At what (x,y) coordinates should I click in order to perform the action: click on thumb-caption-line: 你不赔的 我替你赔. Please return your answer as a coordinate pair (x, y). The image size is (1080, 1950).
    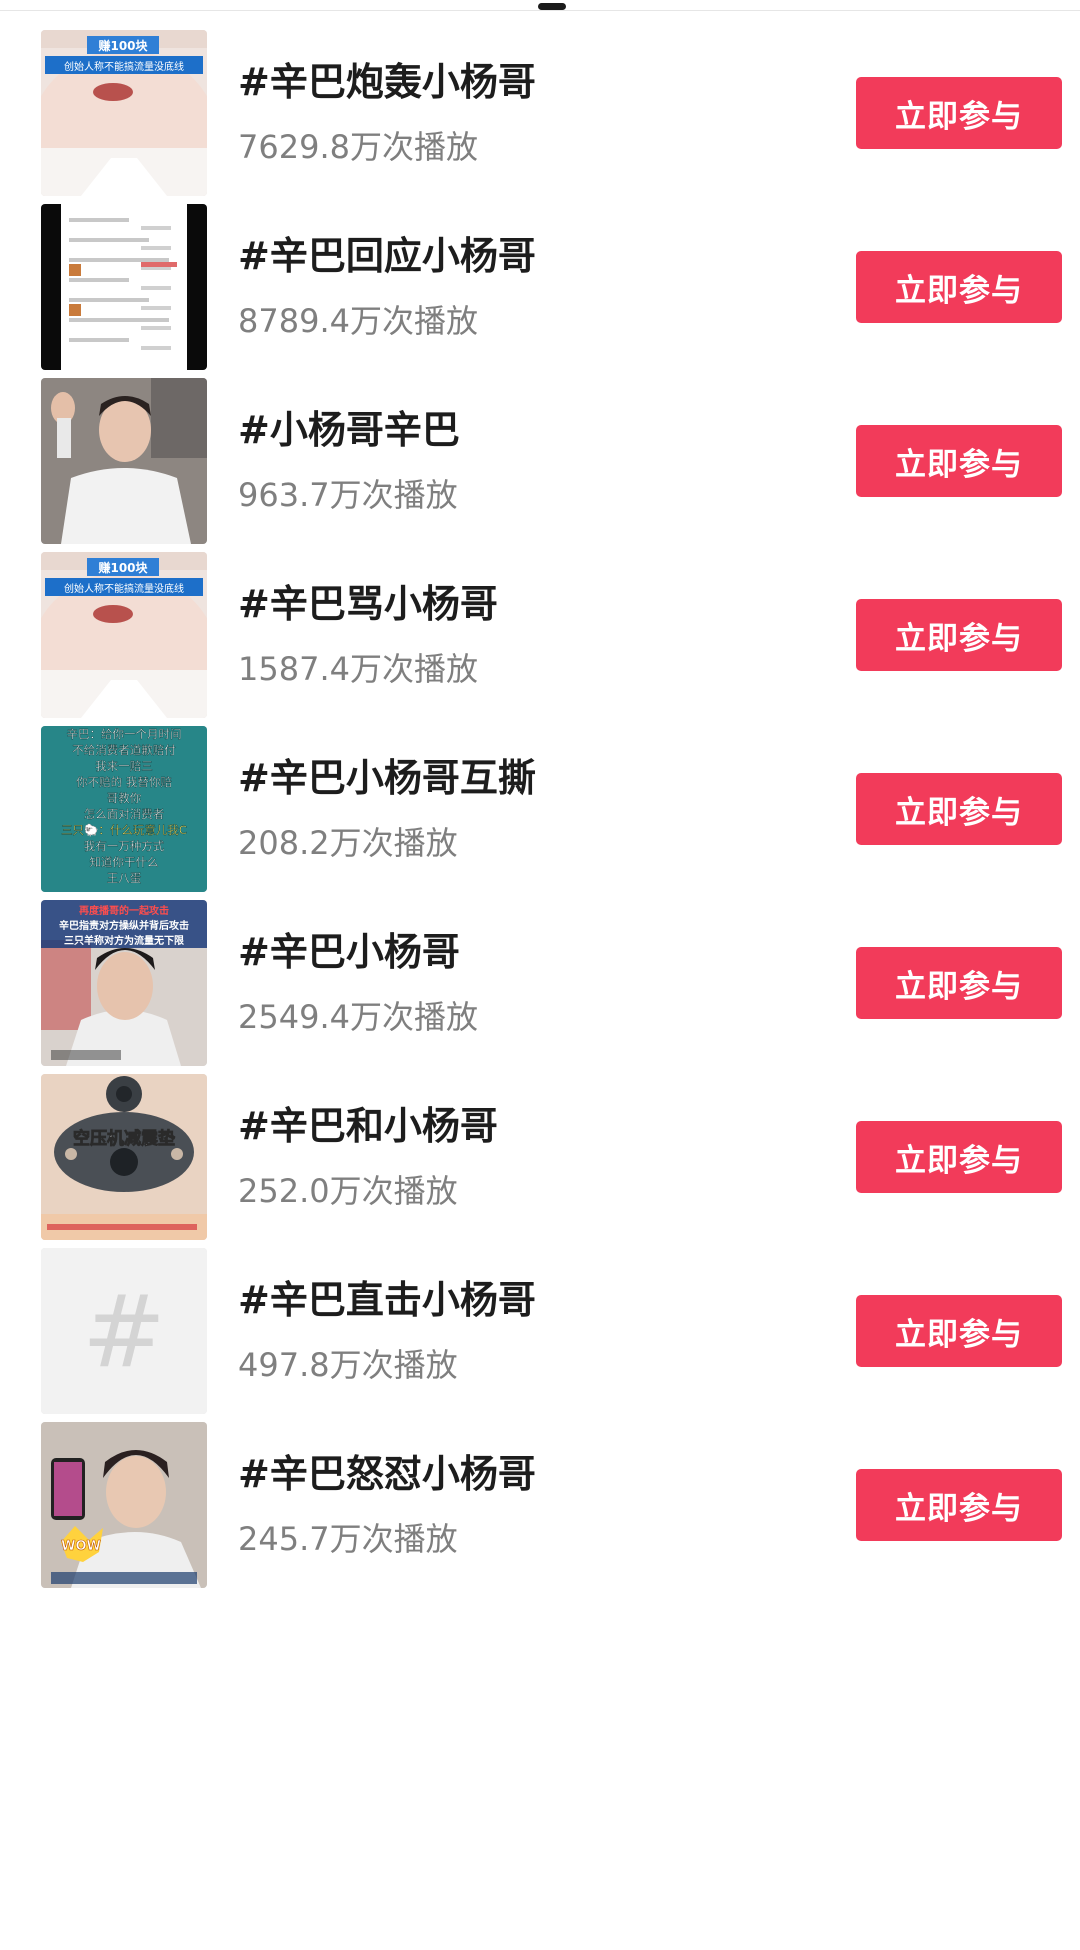
    Looking at the image, I should click on (124, 782).